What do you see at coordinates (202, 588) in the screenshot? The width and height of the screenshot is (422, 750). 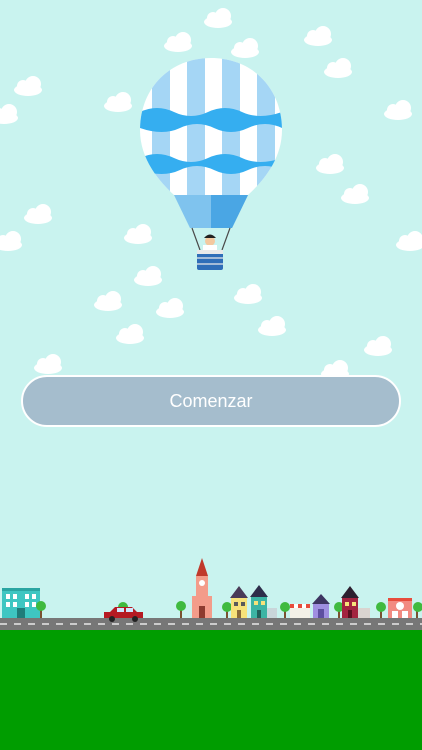 I see `church-icon` at bounding box center [202, 588].